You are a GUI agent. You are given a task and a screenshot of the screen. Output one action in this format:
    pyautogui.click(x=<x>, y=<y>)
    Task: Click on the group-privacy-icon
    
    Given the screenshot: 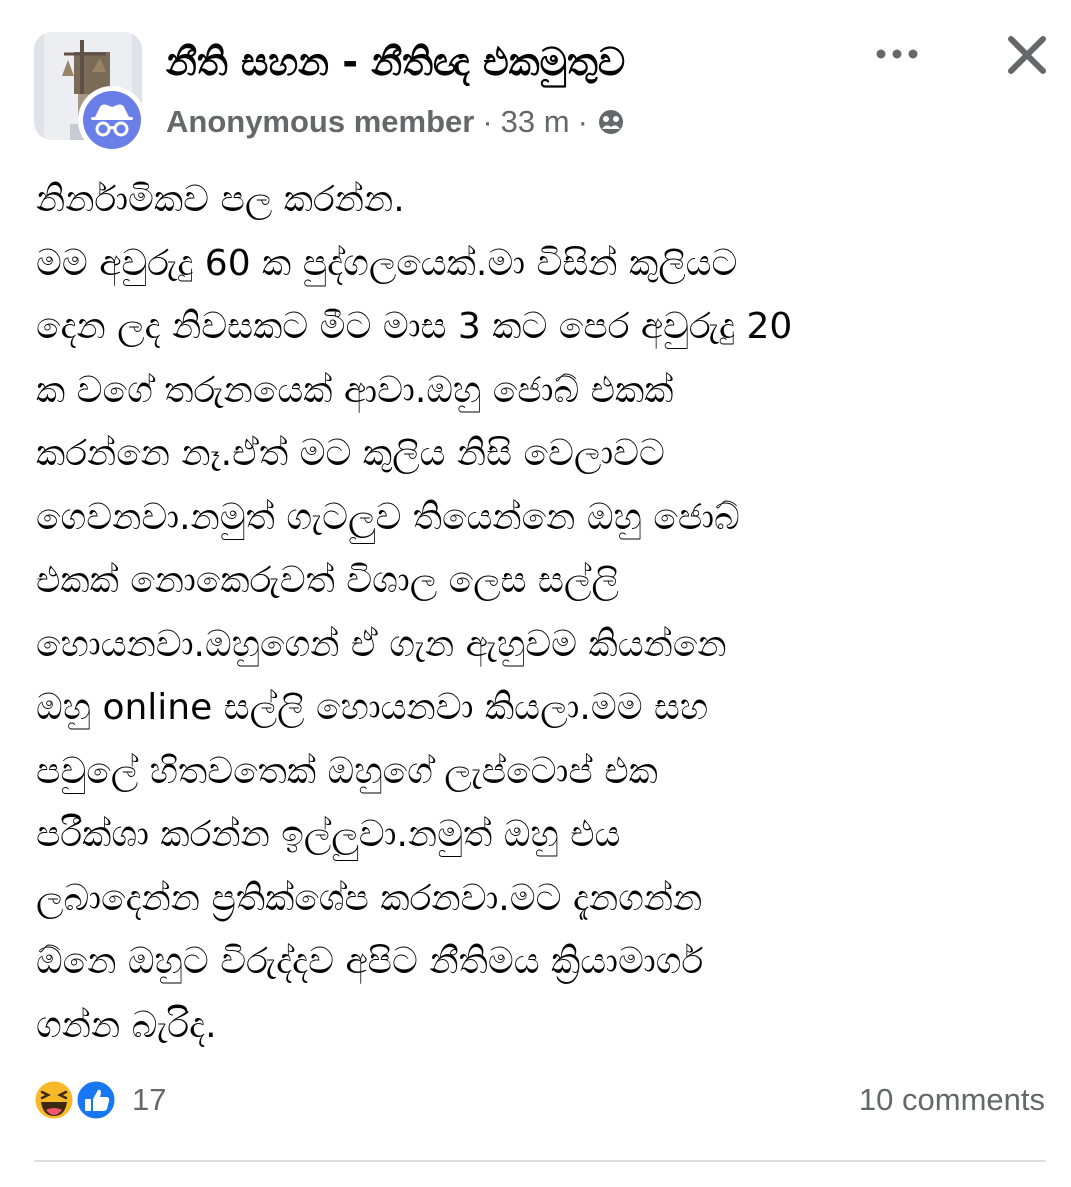 What is the action you would take?
    pyautogui.click(x=610, y=122)
    